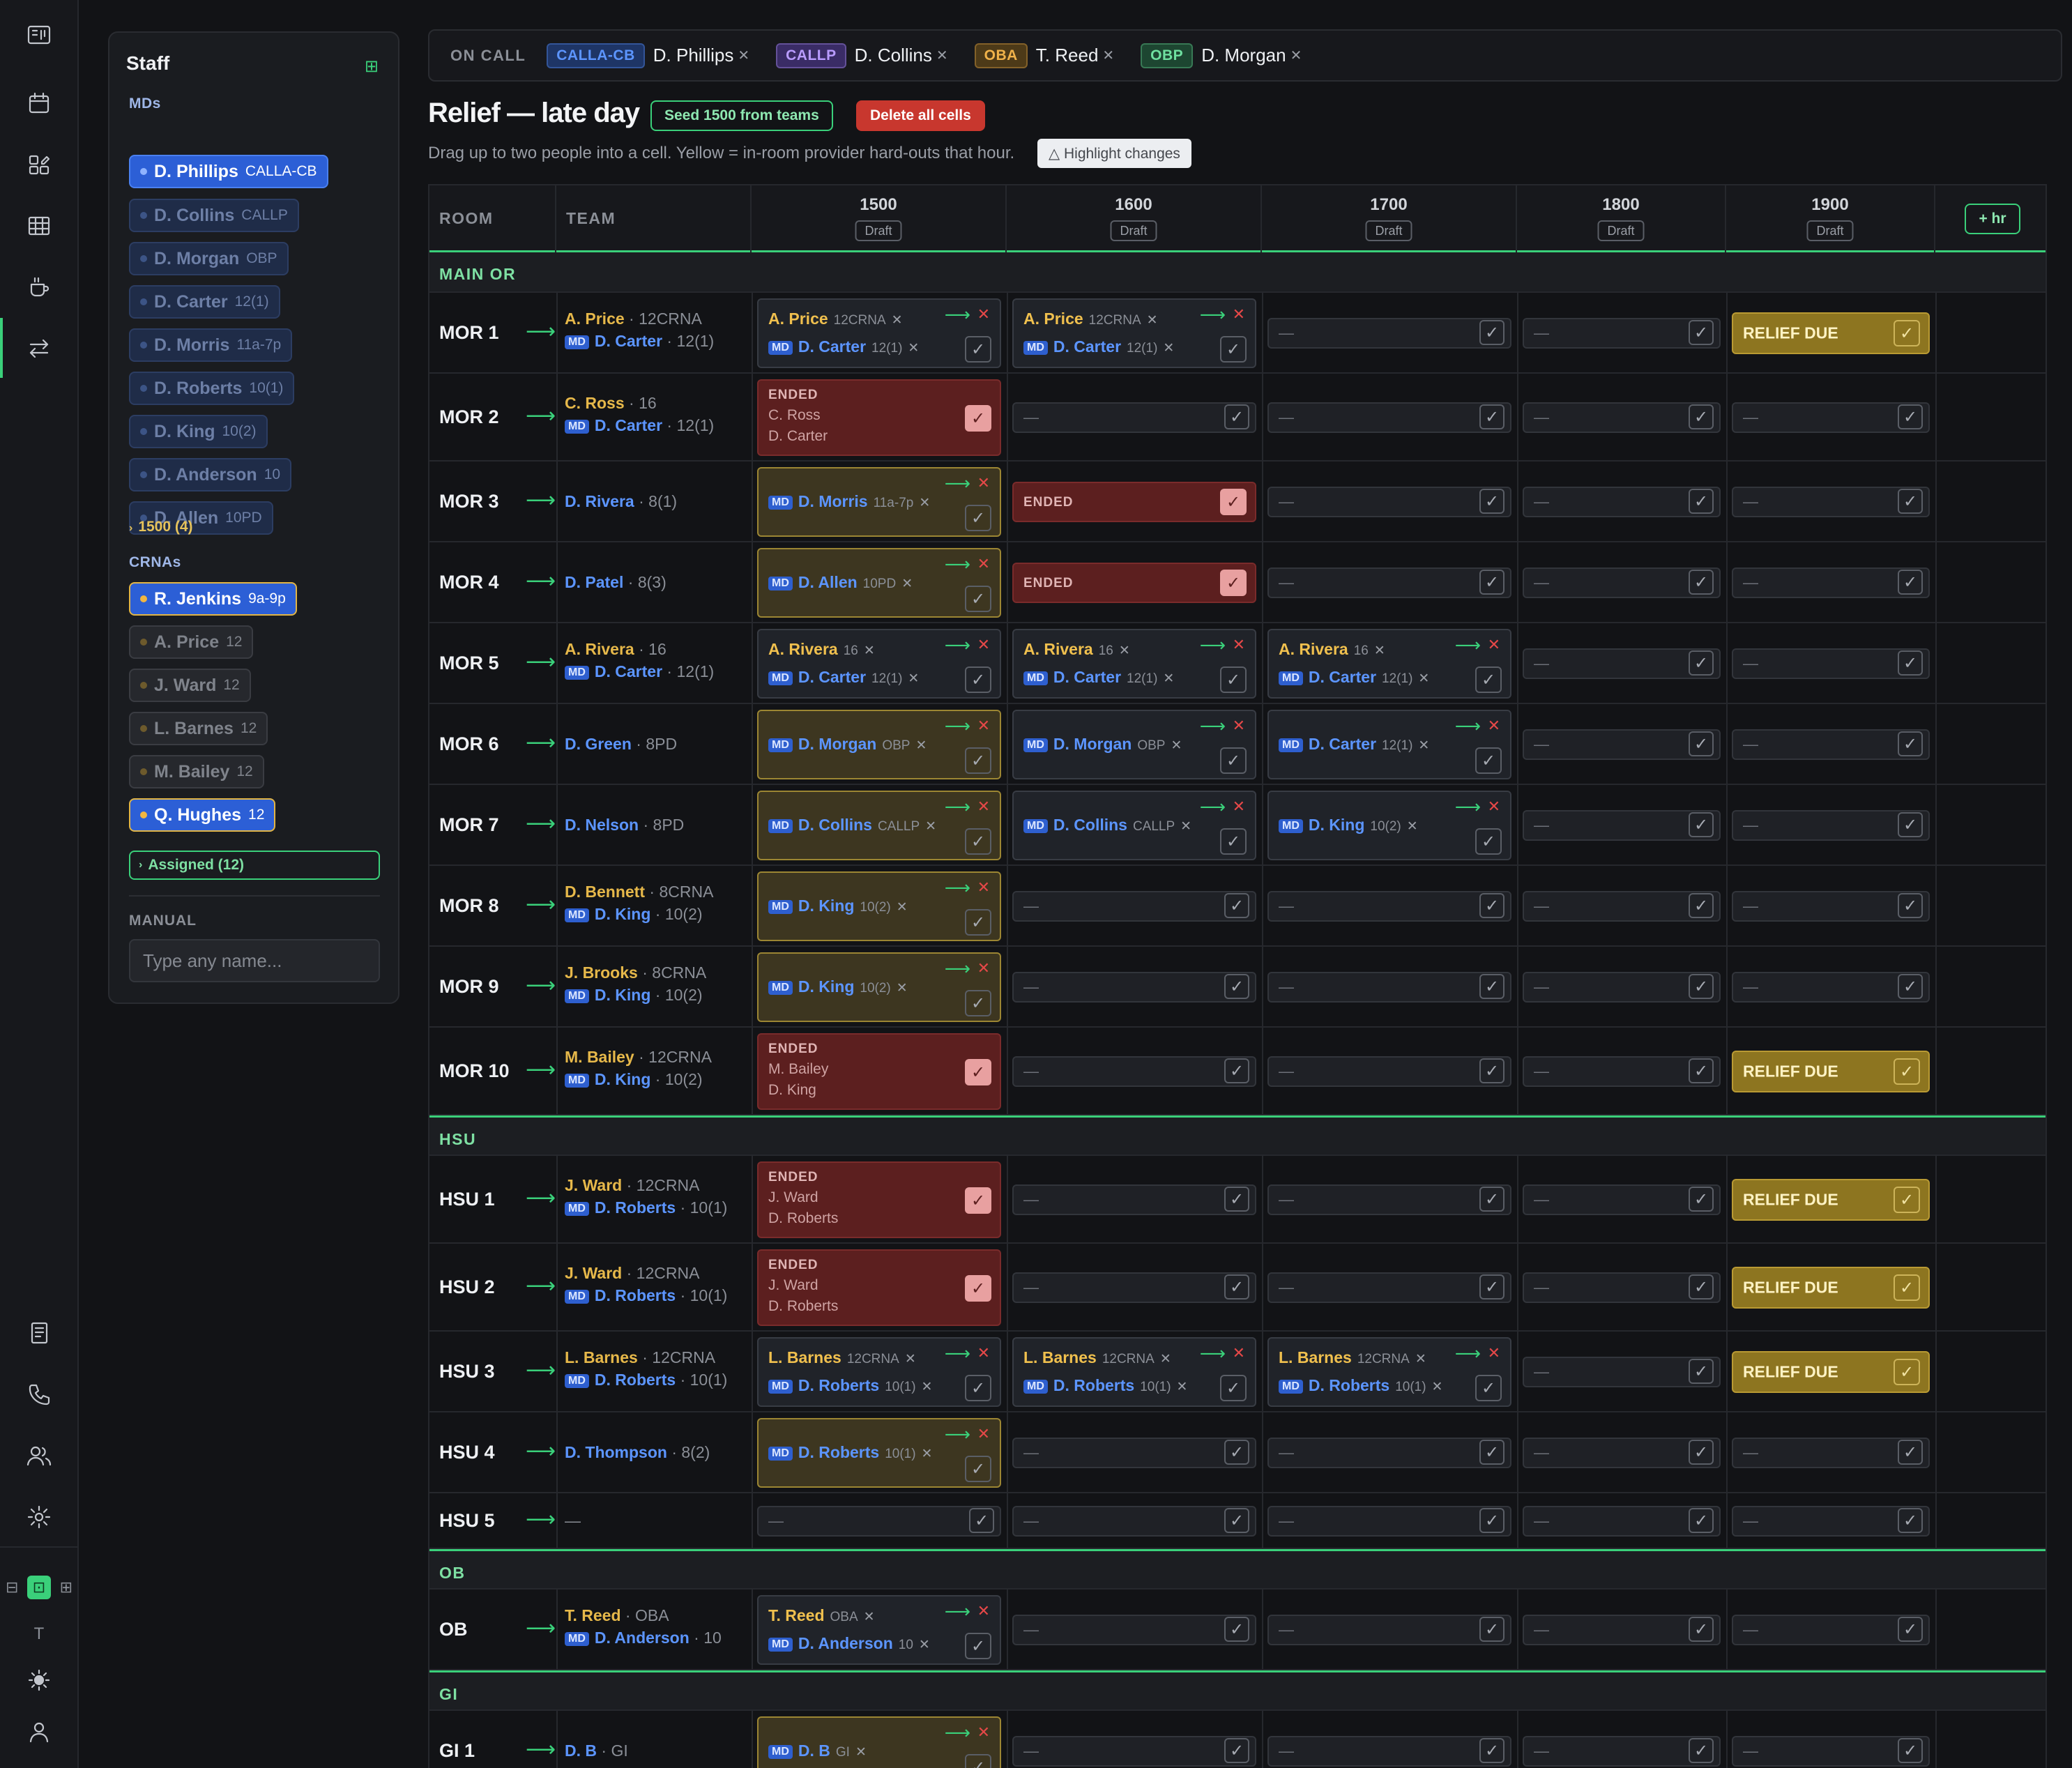 The height and width of the screenshot is (1768, 2072). I want to click on layout-center-icon: ⊡, so click(39, 1587).